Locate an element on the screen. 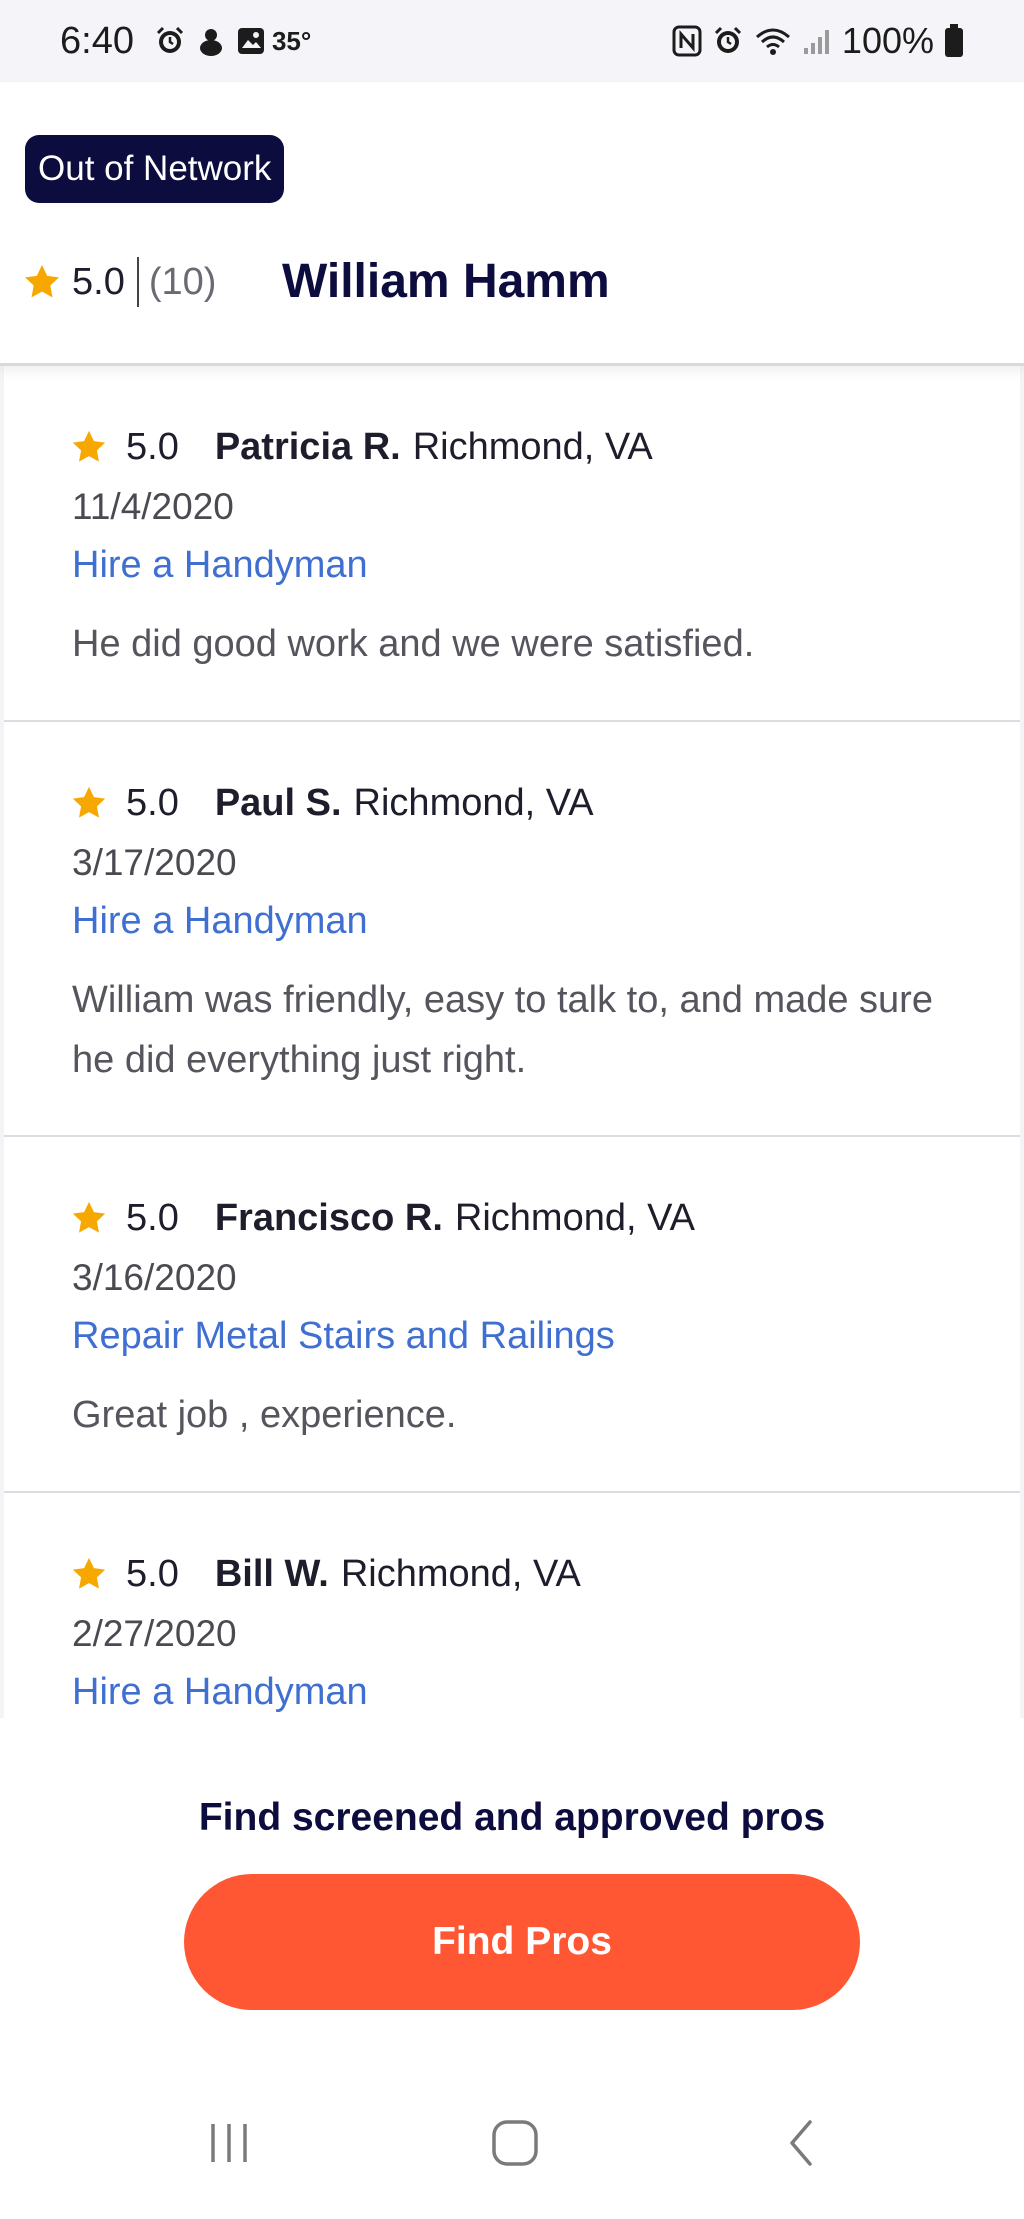 The width and height of the screenshot is (1024, 2219). review-date: 2/27/2020 is located at coordinates (154, 1633).